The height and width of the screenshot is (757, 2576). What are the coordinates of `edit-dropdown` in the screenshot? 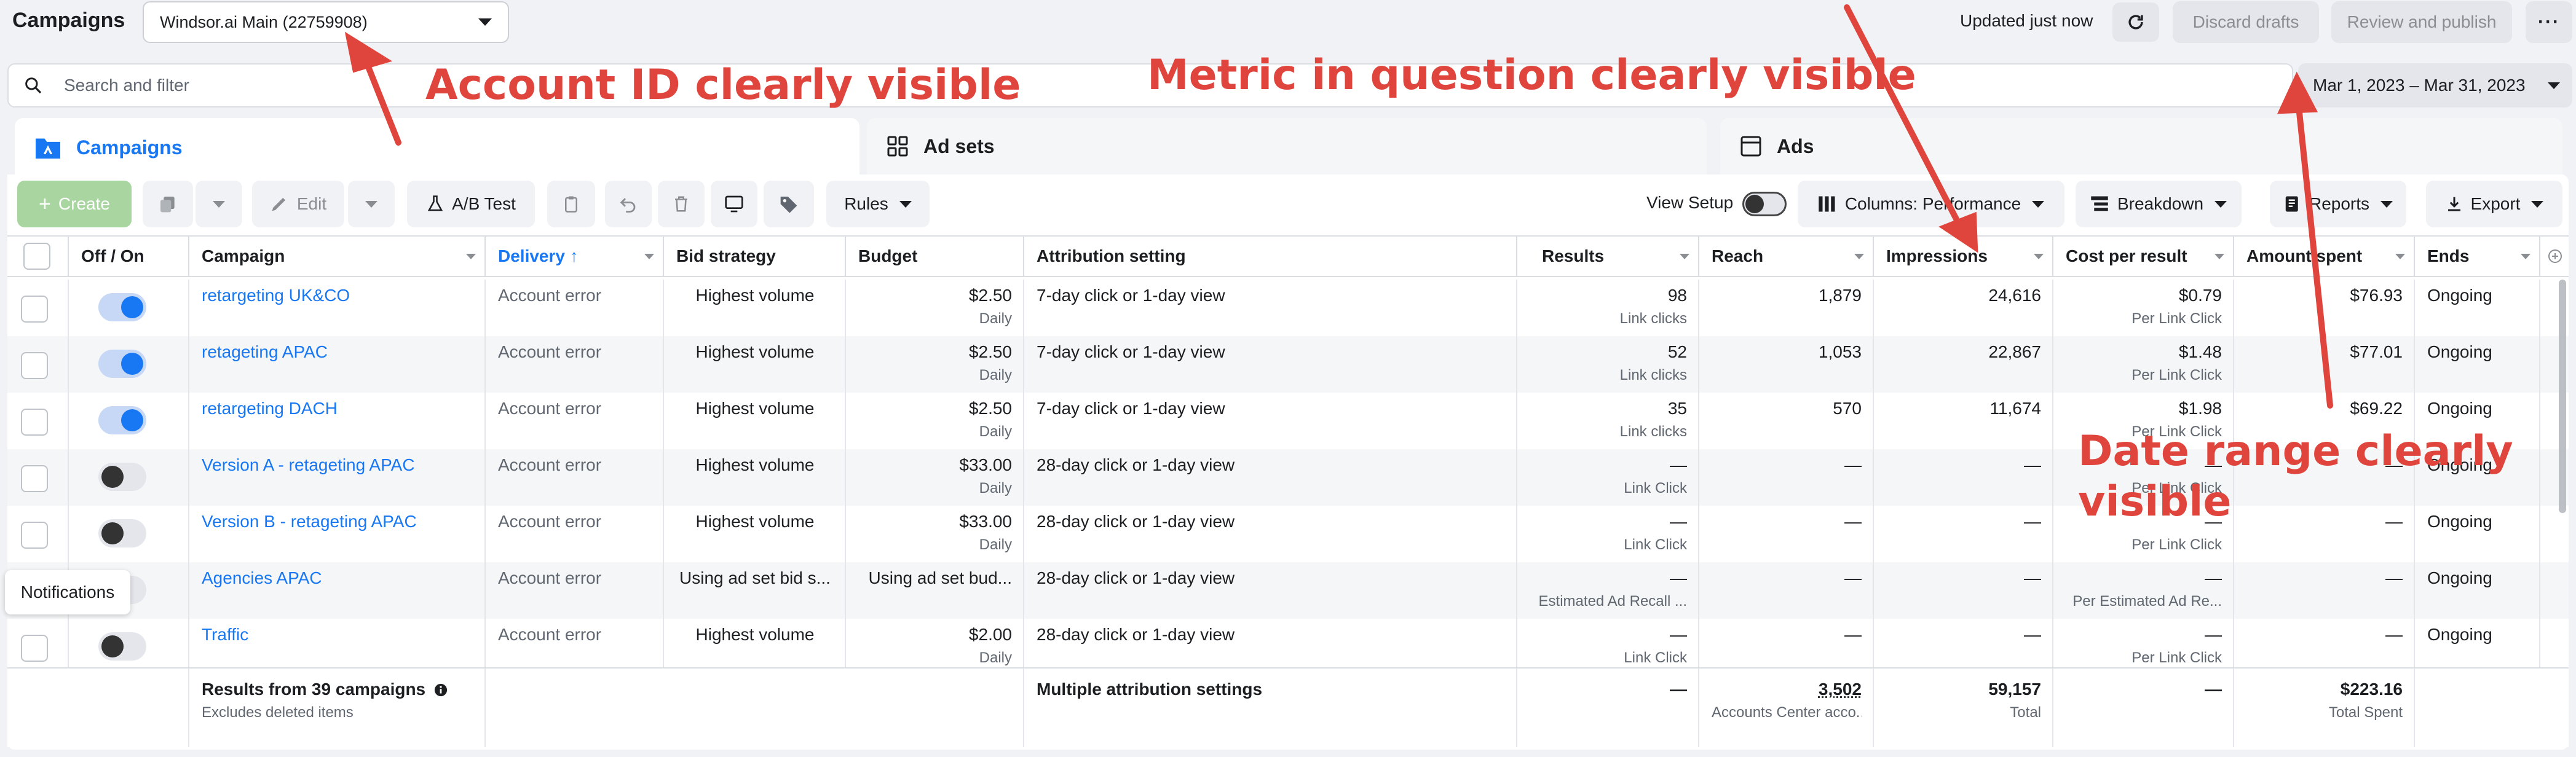 It's located at (372, 204).